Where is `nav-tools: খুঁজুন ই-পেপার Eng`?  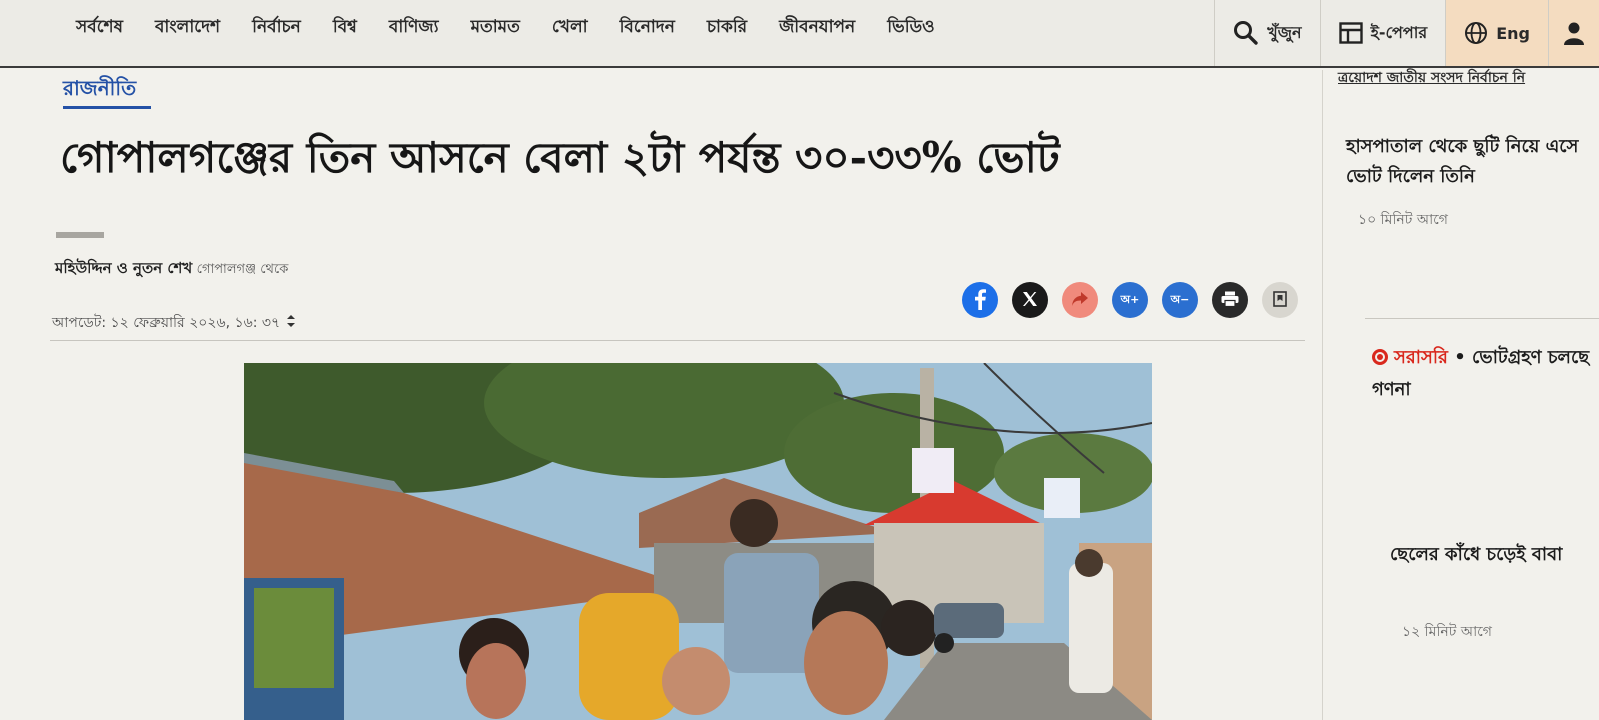
nav-tools: খুঁজুন ই-পেপার Eng is located at coordinates (1406, 33).